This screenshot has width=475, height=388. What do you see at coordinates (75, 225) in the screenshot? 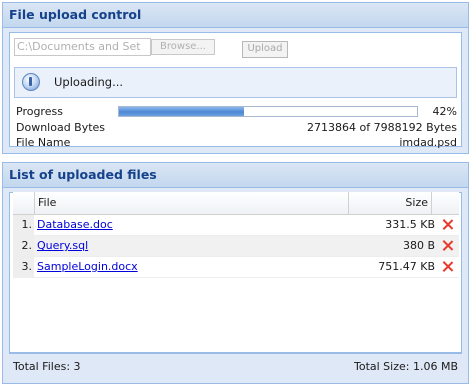
I see `file-link: Database.doc` at bounding box center [75, 225].